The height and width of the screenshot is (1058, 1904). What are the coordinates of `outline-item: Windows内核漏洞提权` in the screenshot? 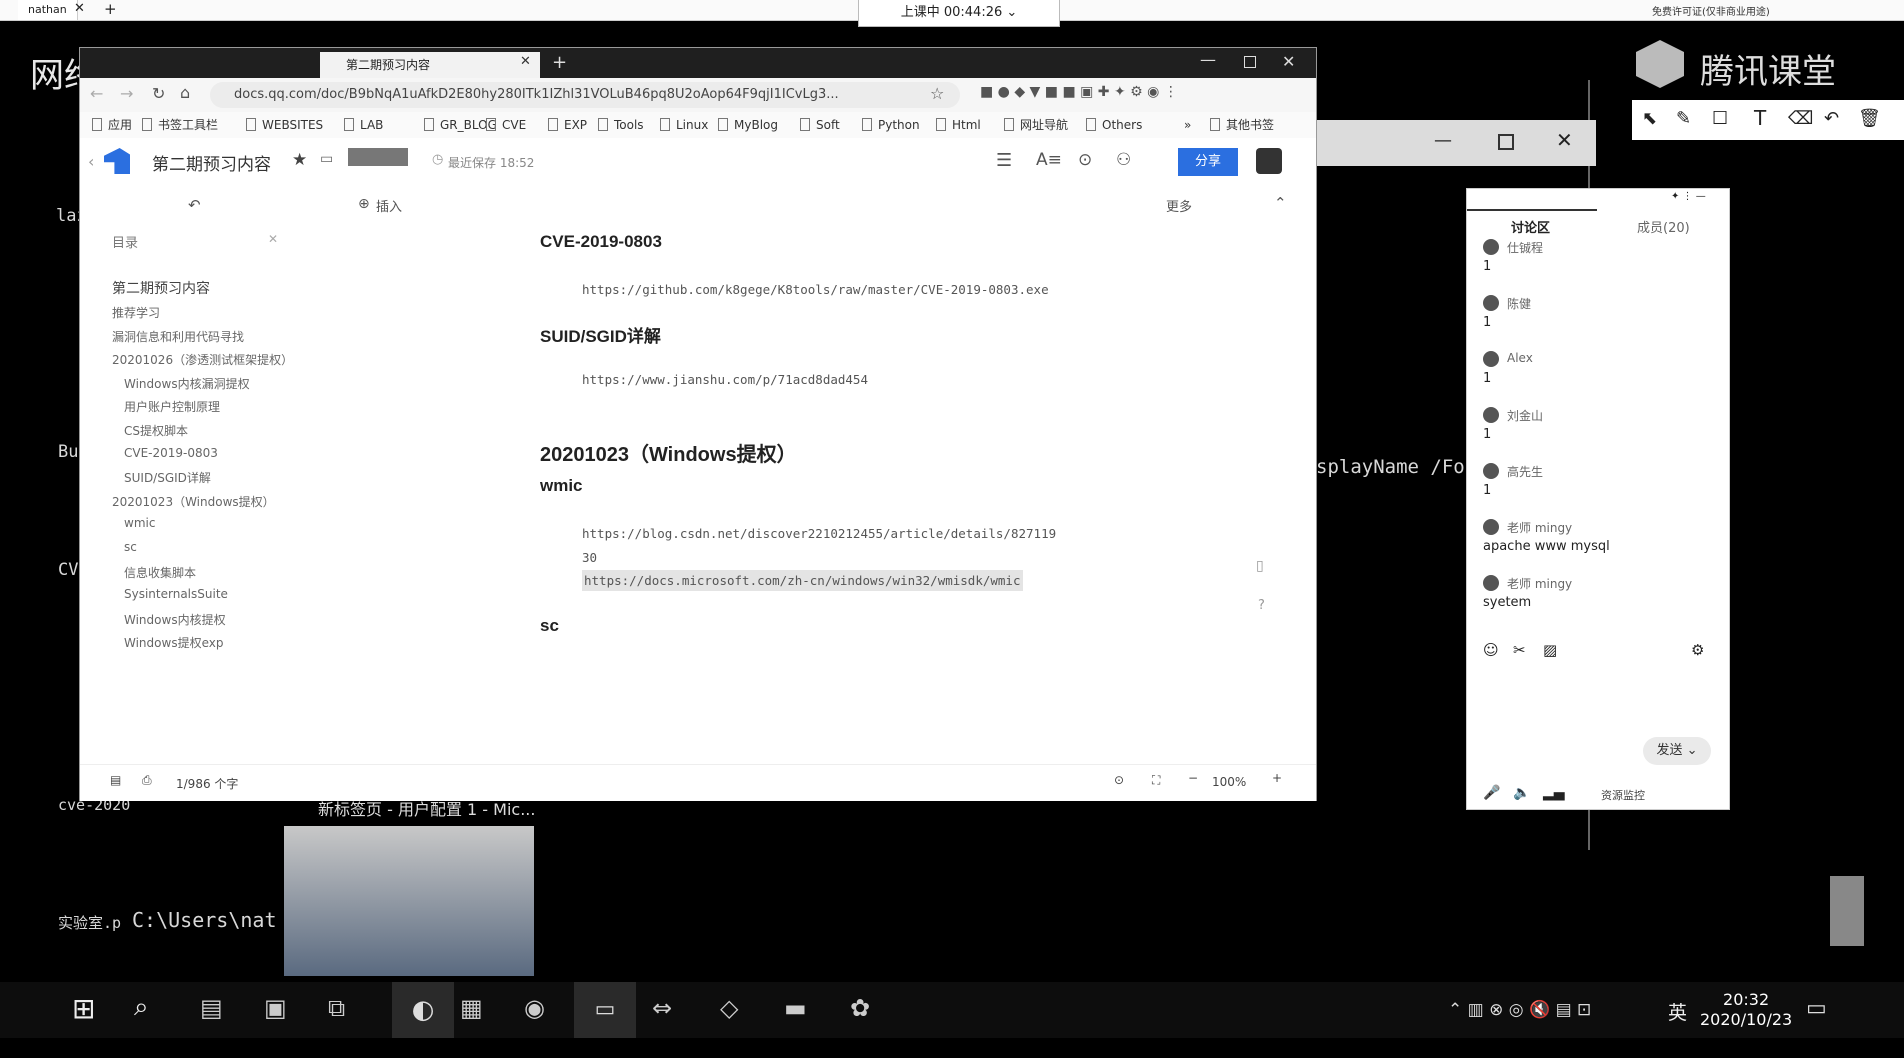 It's located at (187, 383).